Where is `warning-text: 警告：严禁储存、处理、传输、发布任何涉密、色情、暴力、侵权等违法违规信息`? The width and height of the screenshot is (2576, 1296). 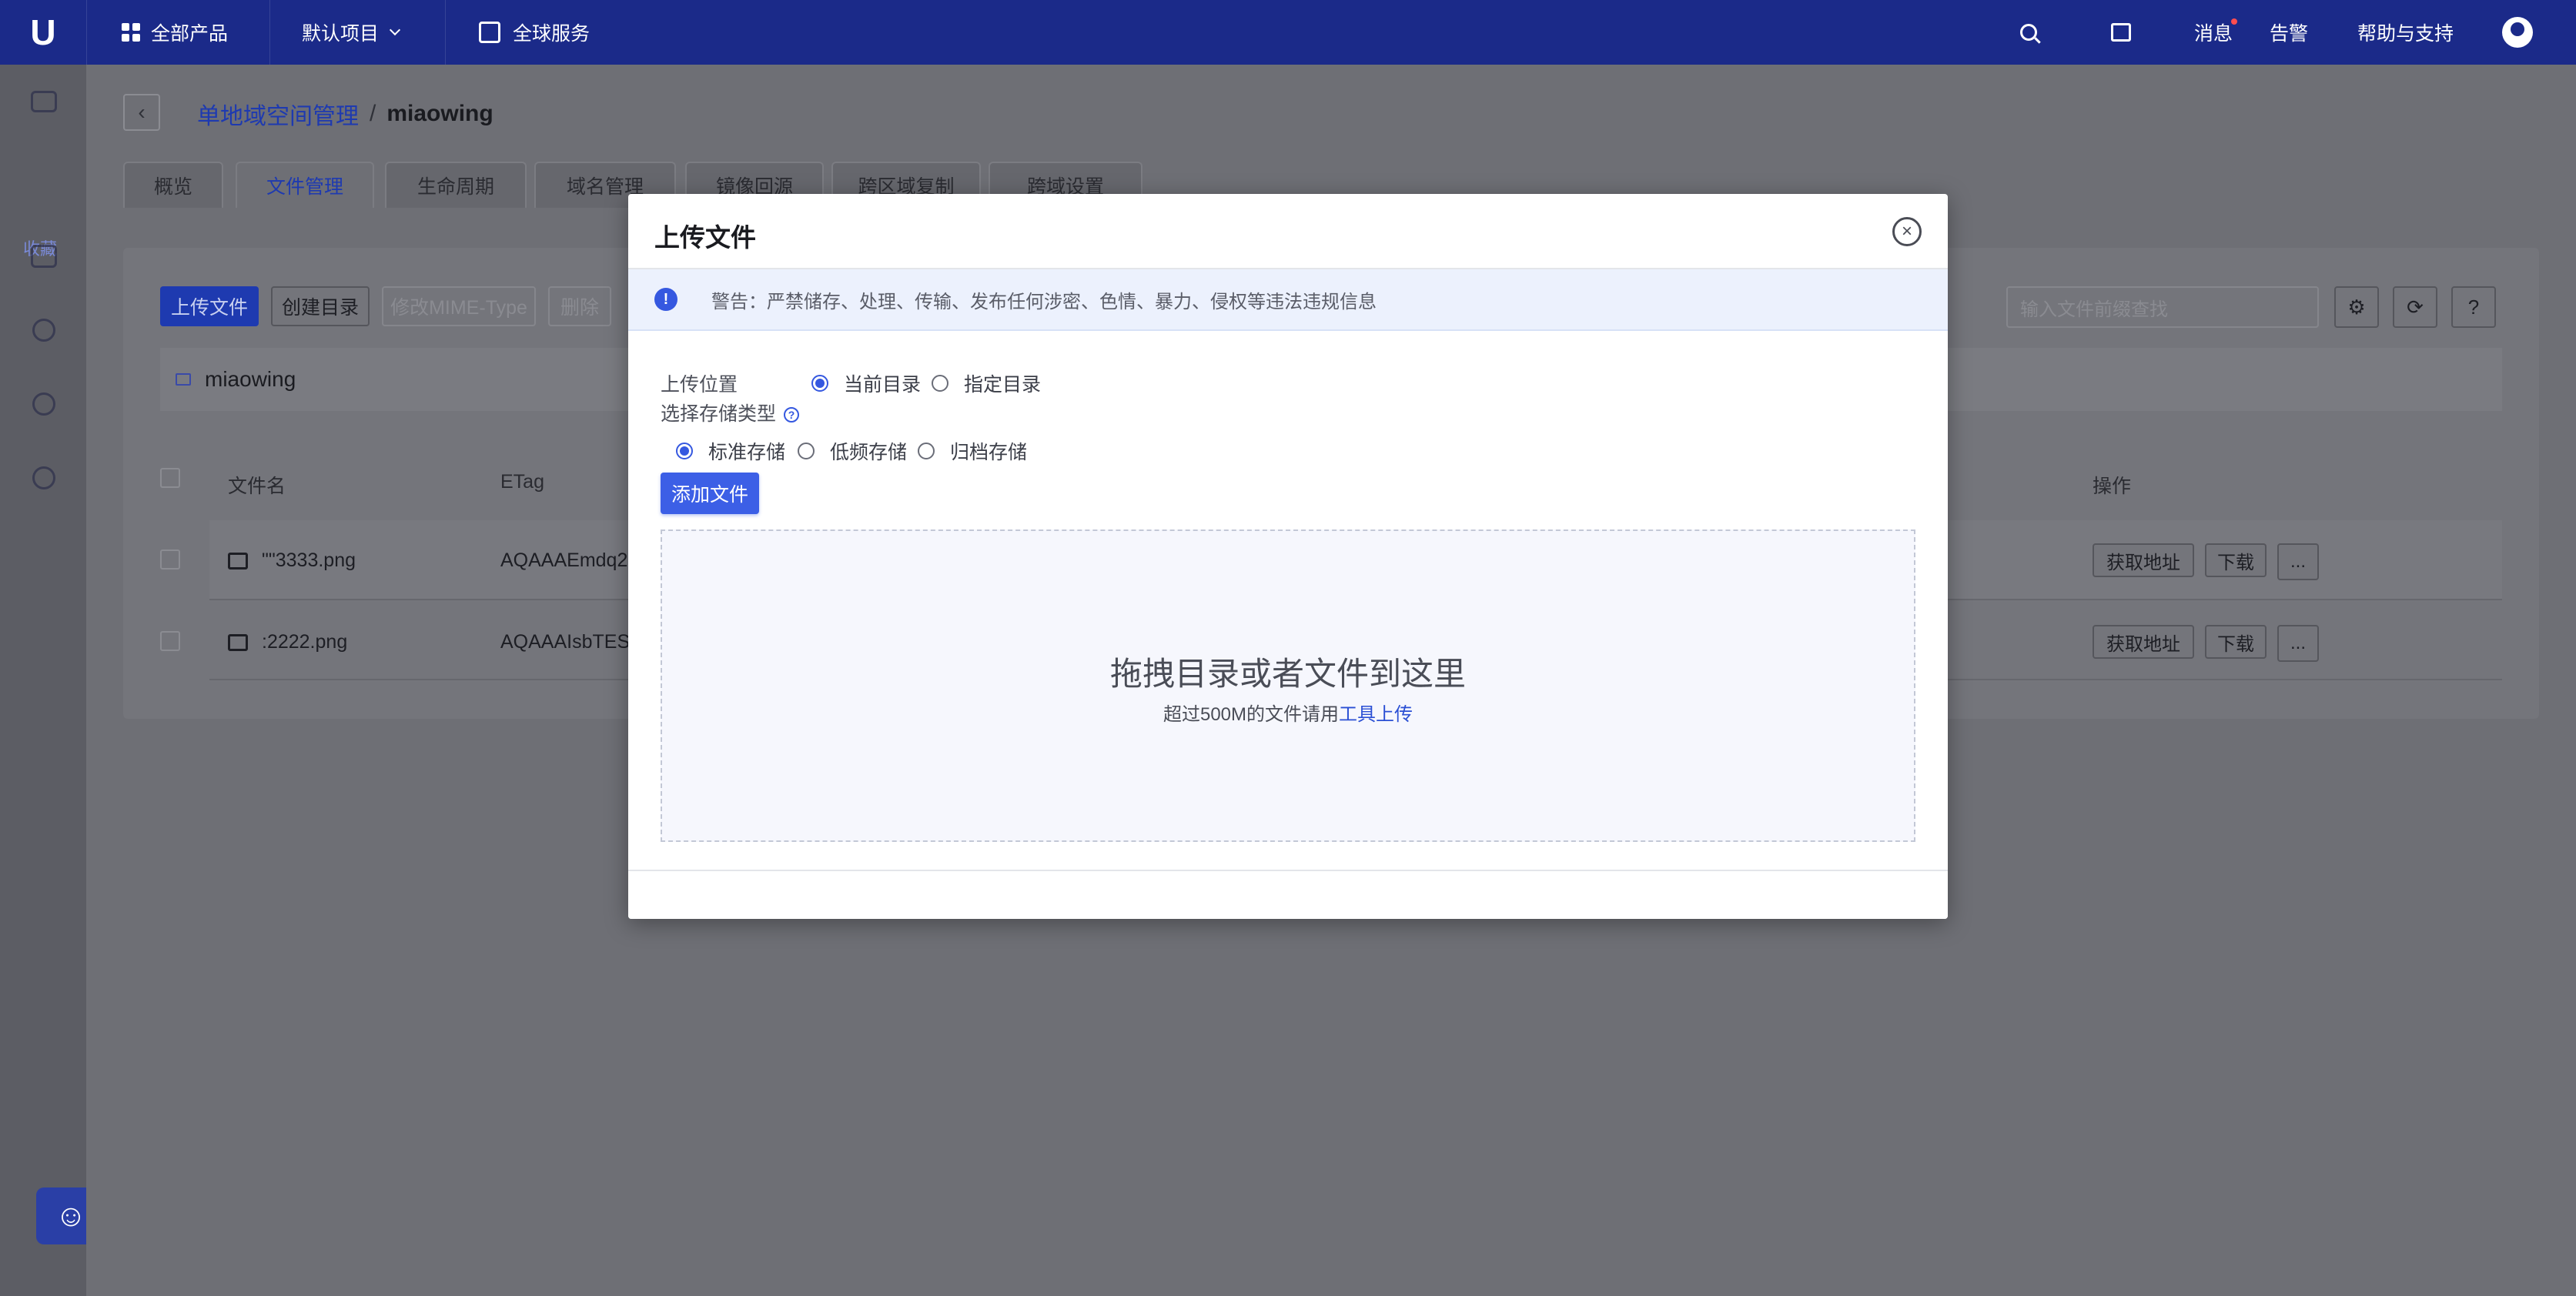
warning-text: 警告：严禁储存、处理、传输、发布任何涉密、色情、暴力、侵权等违法违规信息 is located at coordinates (1044, 301).